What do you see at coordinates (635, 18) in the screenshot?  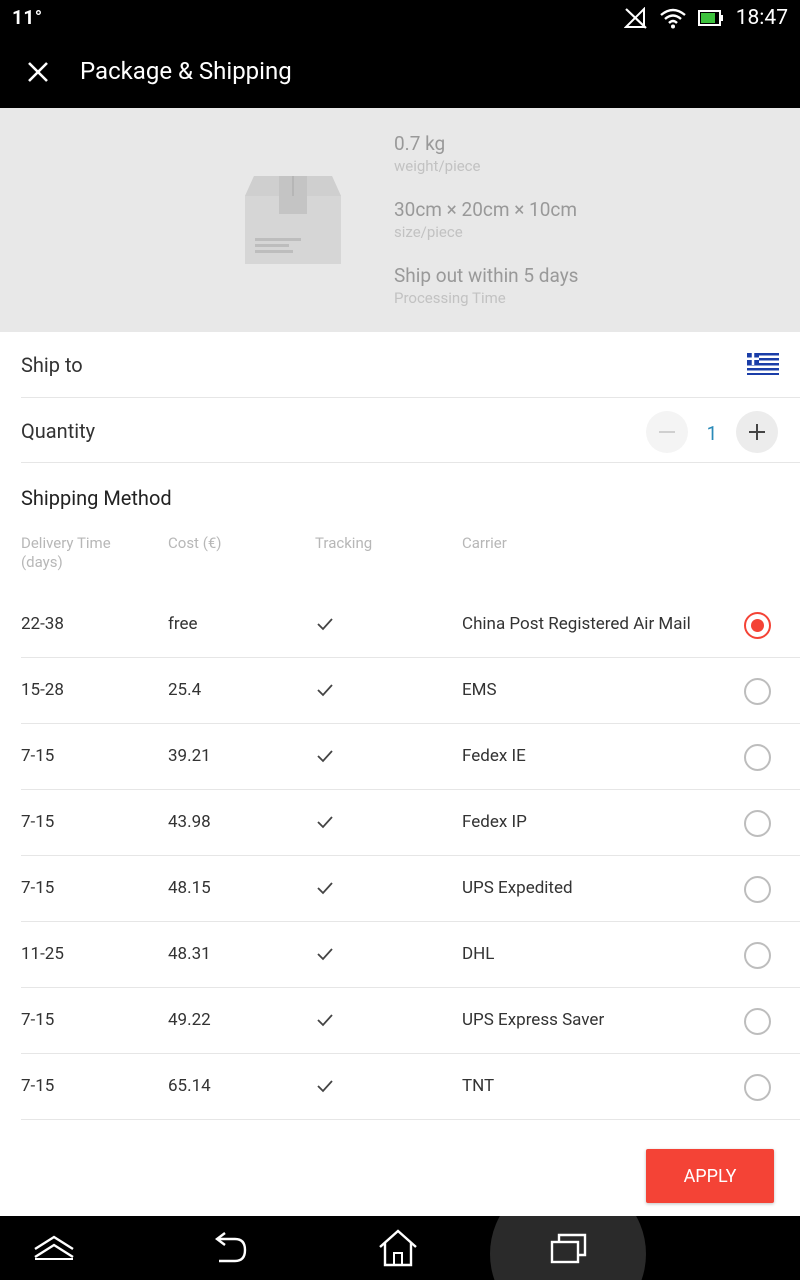 I see `no-signal-icon` at bounding box center [635, 18].